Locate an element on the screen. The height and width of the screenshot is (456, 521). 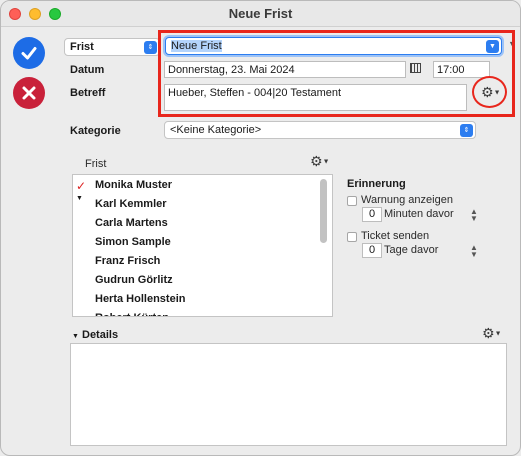
kategorie-label: Kategorie is located at coordinates (95, 131).